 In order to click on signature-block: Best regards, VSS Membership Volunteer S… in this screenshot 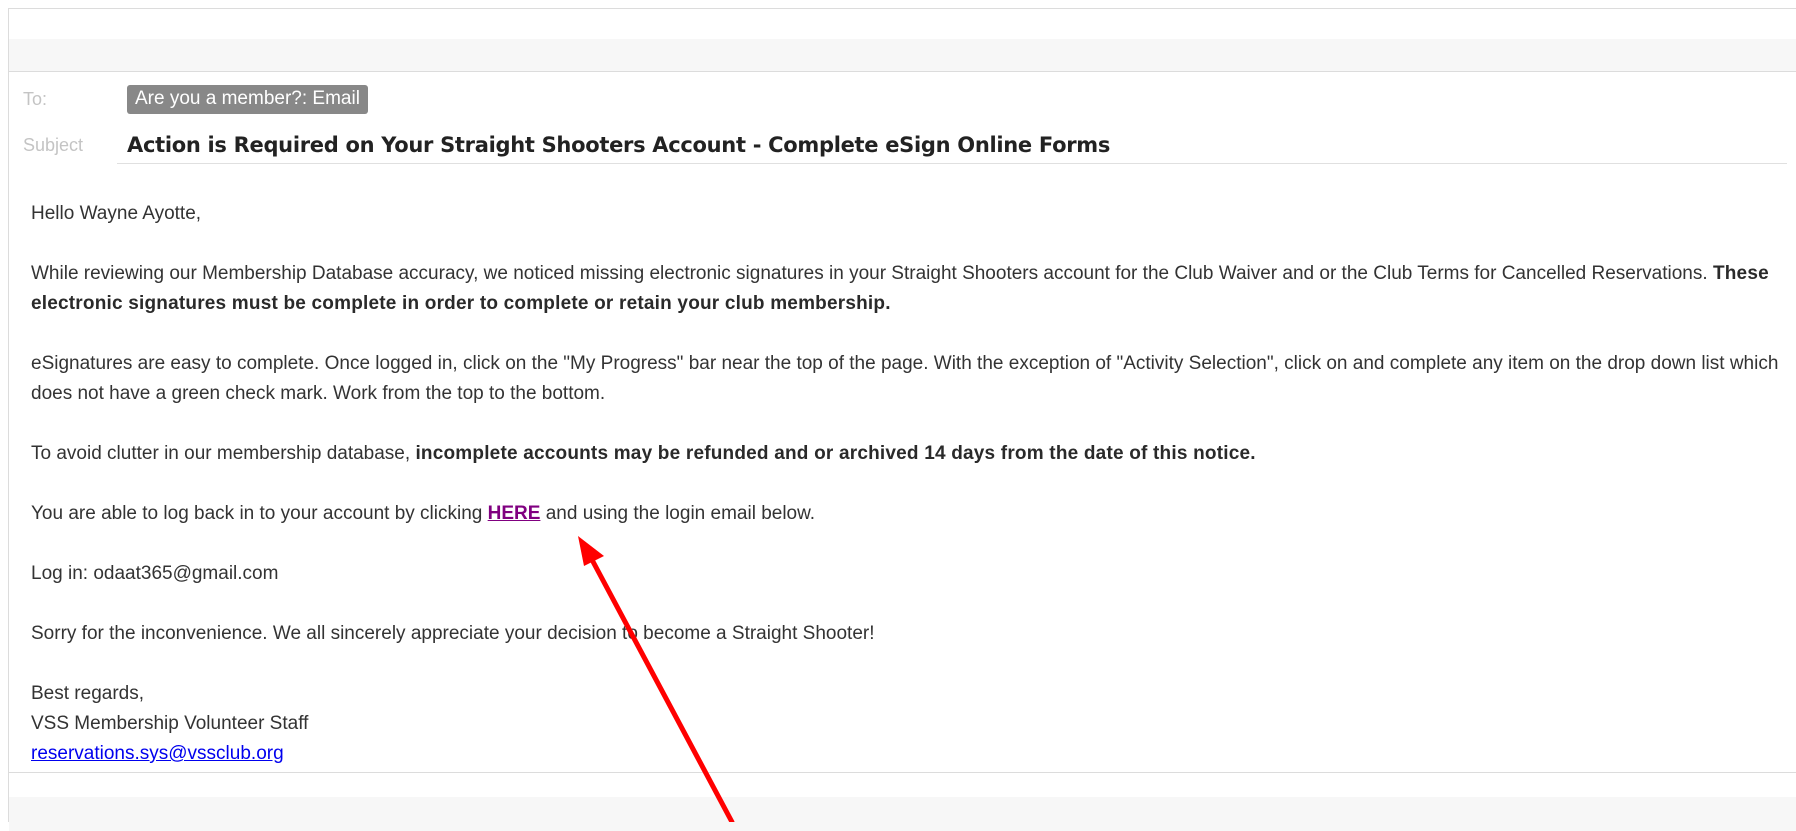, I will do `click(911, 724)`.